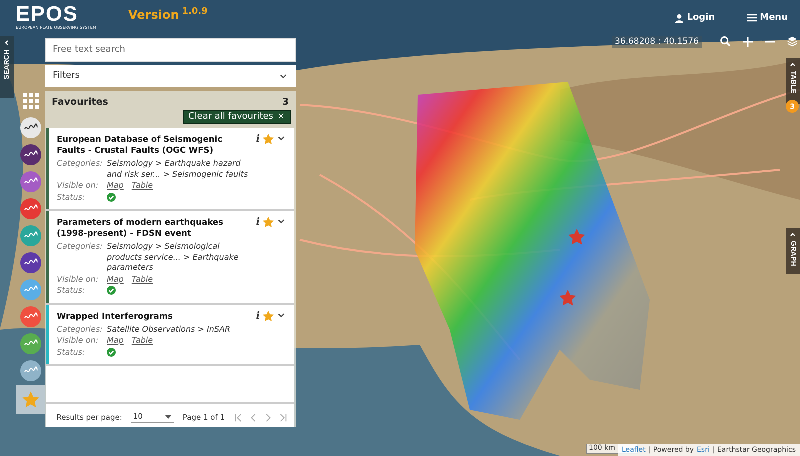  Describe the element at coordinates (285, 102) in the screenshot. I see `favourites-count: 3` at that location.